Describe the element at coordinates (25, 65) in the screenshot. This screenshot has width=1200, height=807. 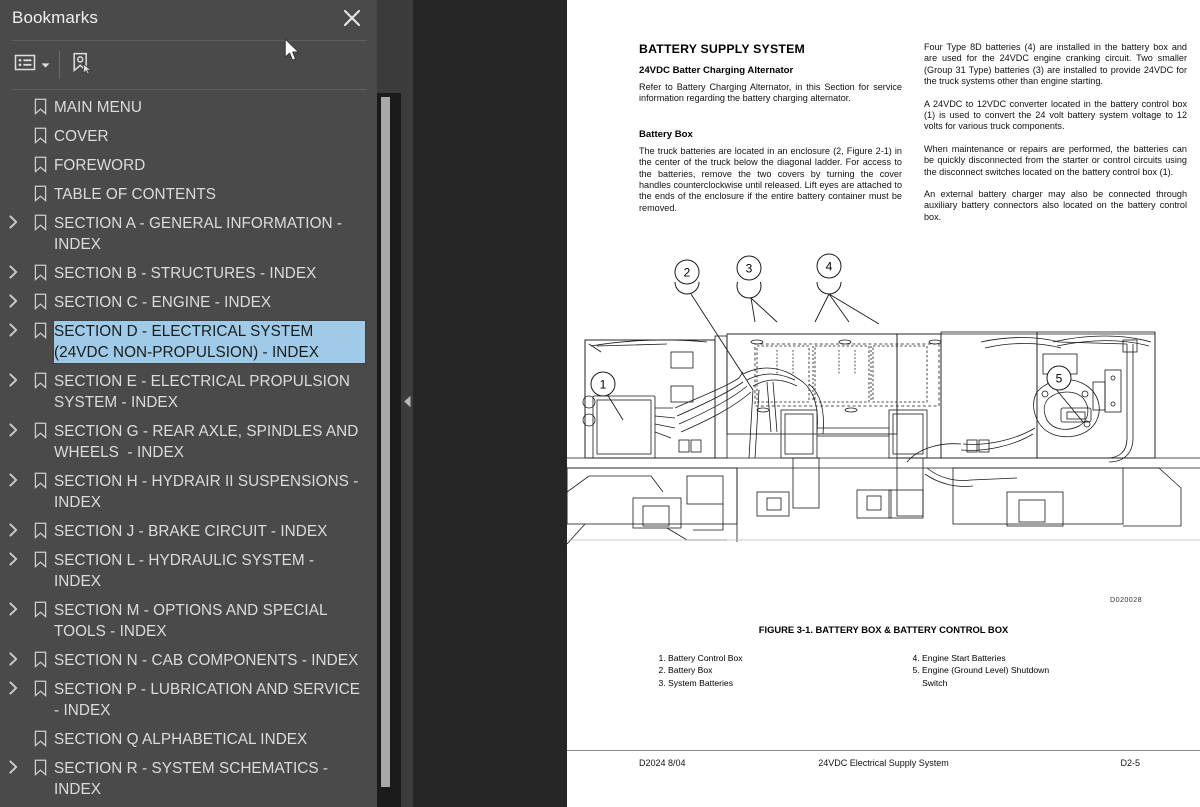
I see `list-options-icon` at that location.